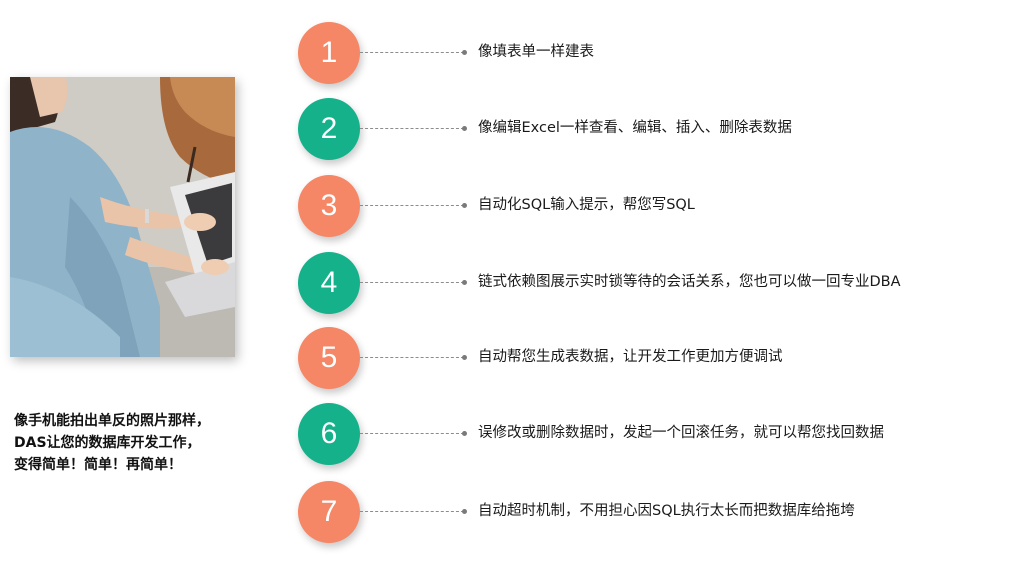 The image size is (1018, 582). Describe the element at coordinates (689, 282) in the screenshot. I see `step-description: 链式依赖图展示实时锁等待的会话关系，您也可以做一回专业DBA` at that location.